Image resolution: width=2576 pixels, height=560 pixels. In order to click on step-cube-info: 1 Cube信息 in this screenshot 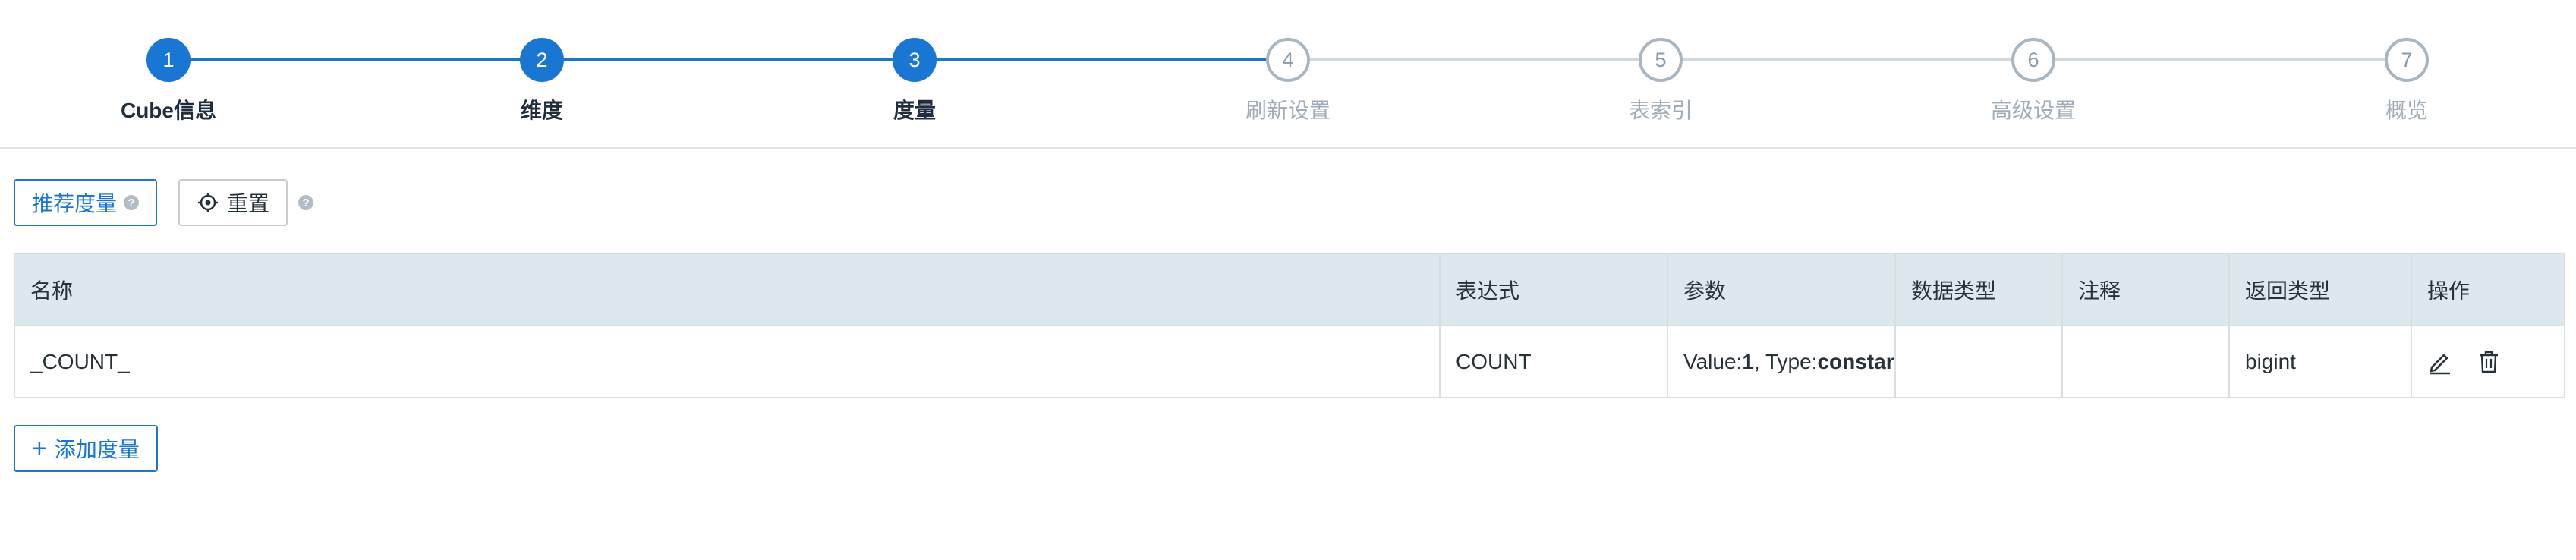, I will do `click(168, 62)`.